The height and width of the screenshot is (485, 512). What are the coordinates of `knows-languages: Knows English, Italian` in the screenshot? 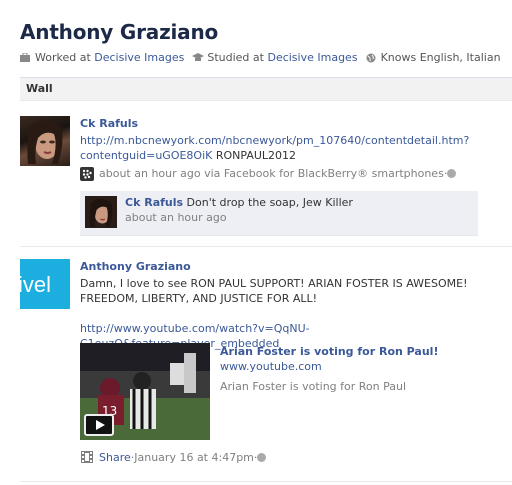 It's located at (440, 57).